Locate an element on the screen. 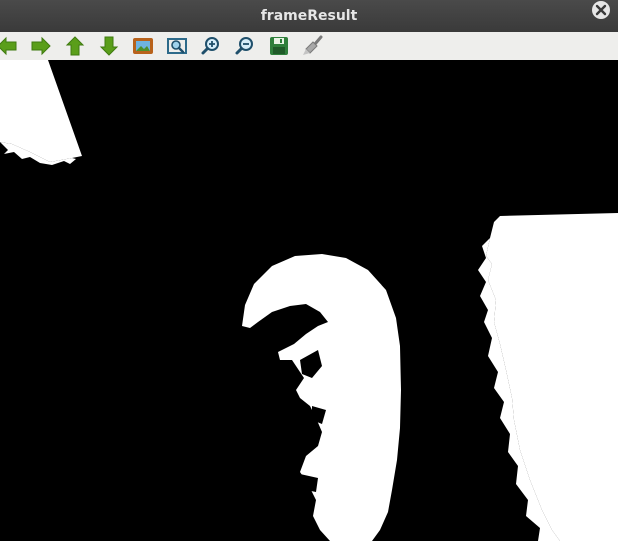 The width and height of the screenshot is (618, 541). up-button is located at coordinates (75, 46).